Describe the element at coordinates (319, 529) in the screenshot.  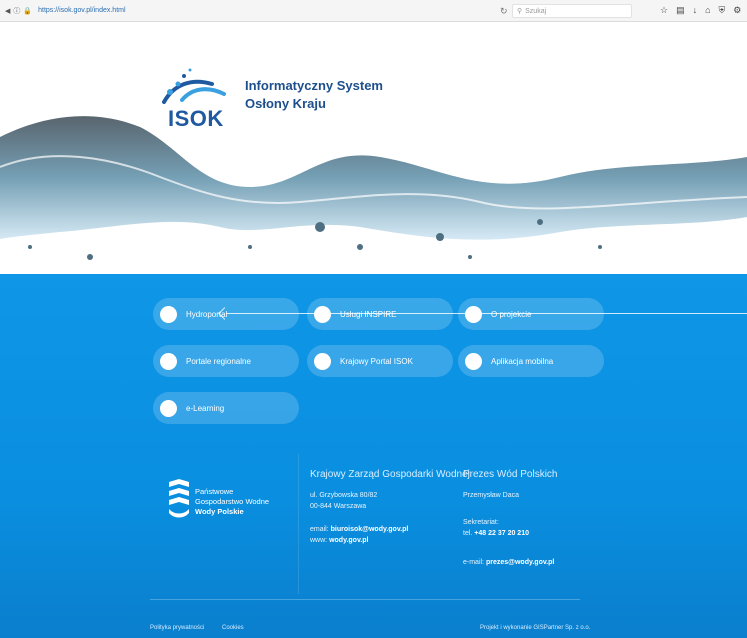
I see `kzgw-email-label: email:` at that location.